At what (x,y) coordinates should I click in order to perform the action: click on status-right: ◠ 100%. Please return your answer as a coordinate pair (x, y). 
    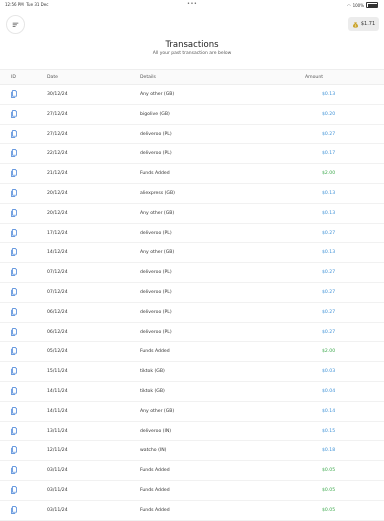
    Looking at the image, I should click on (362, 5).